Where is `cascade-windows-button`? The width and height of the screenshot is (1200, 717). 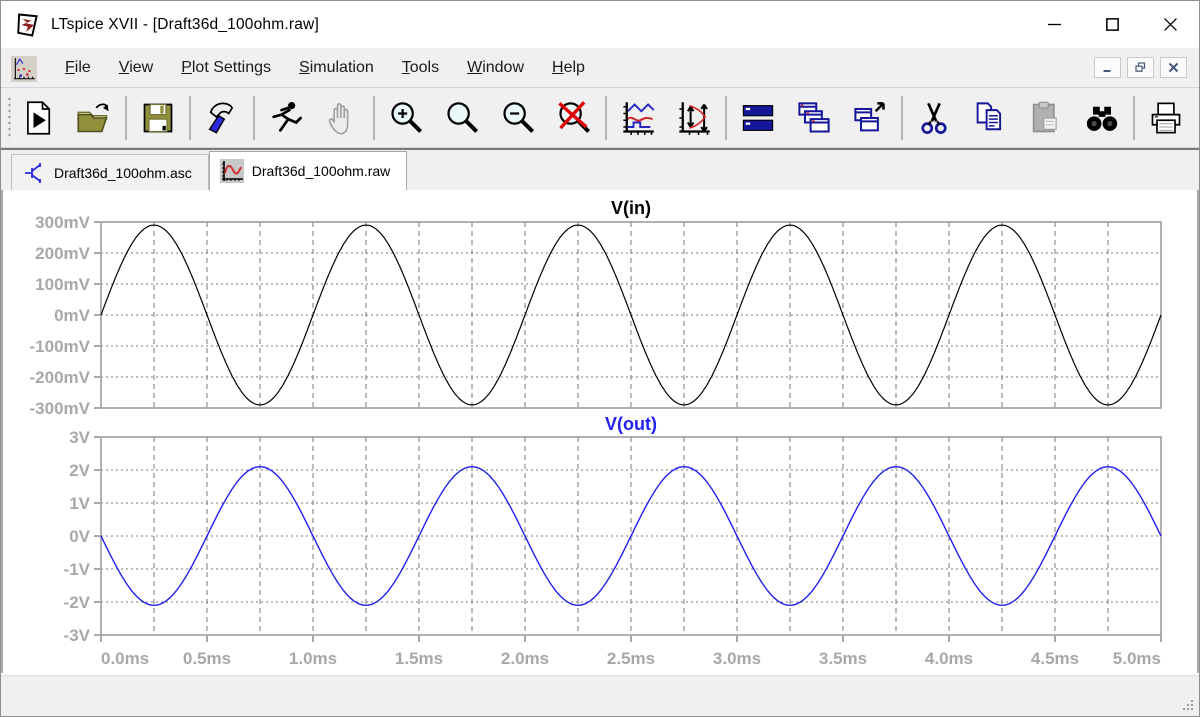
cascade-windows-button is located at coordinates (814, 118).